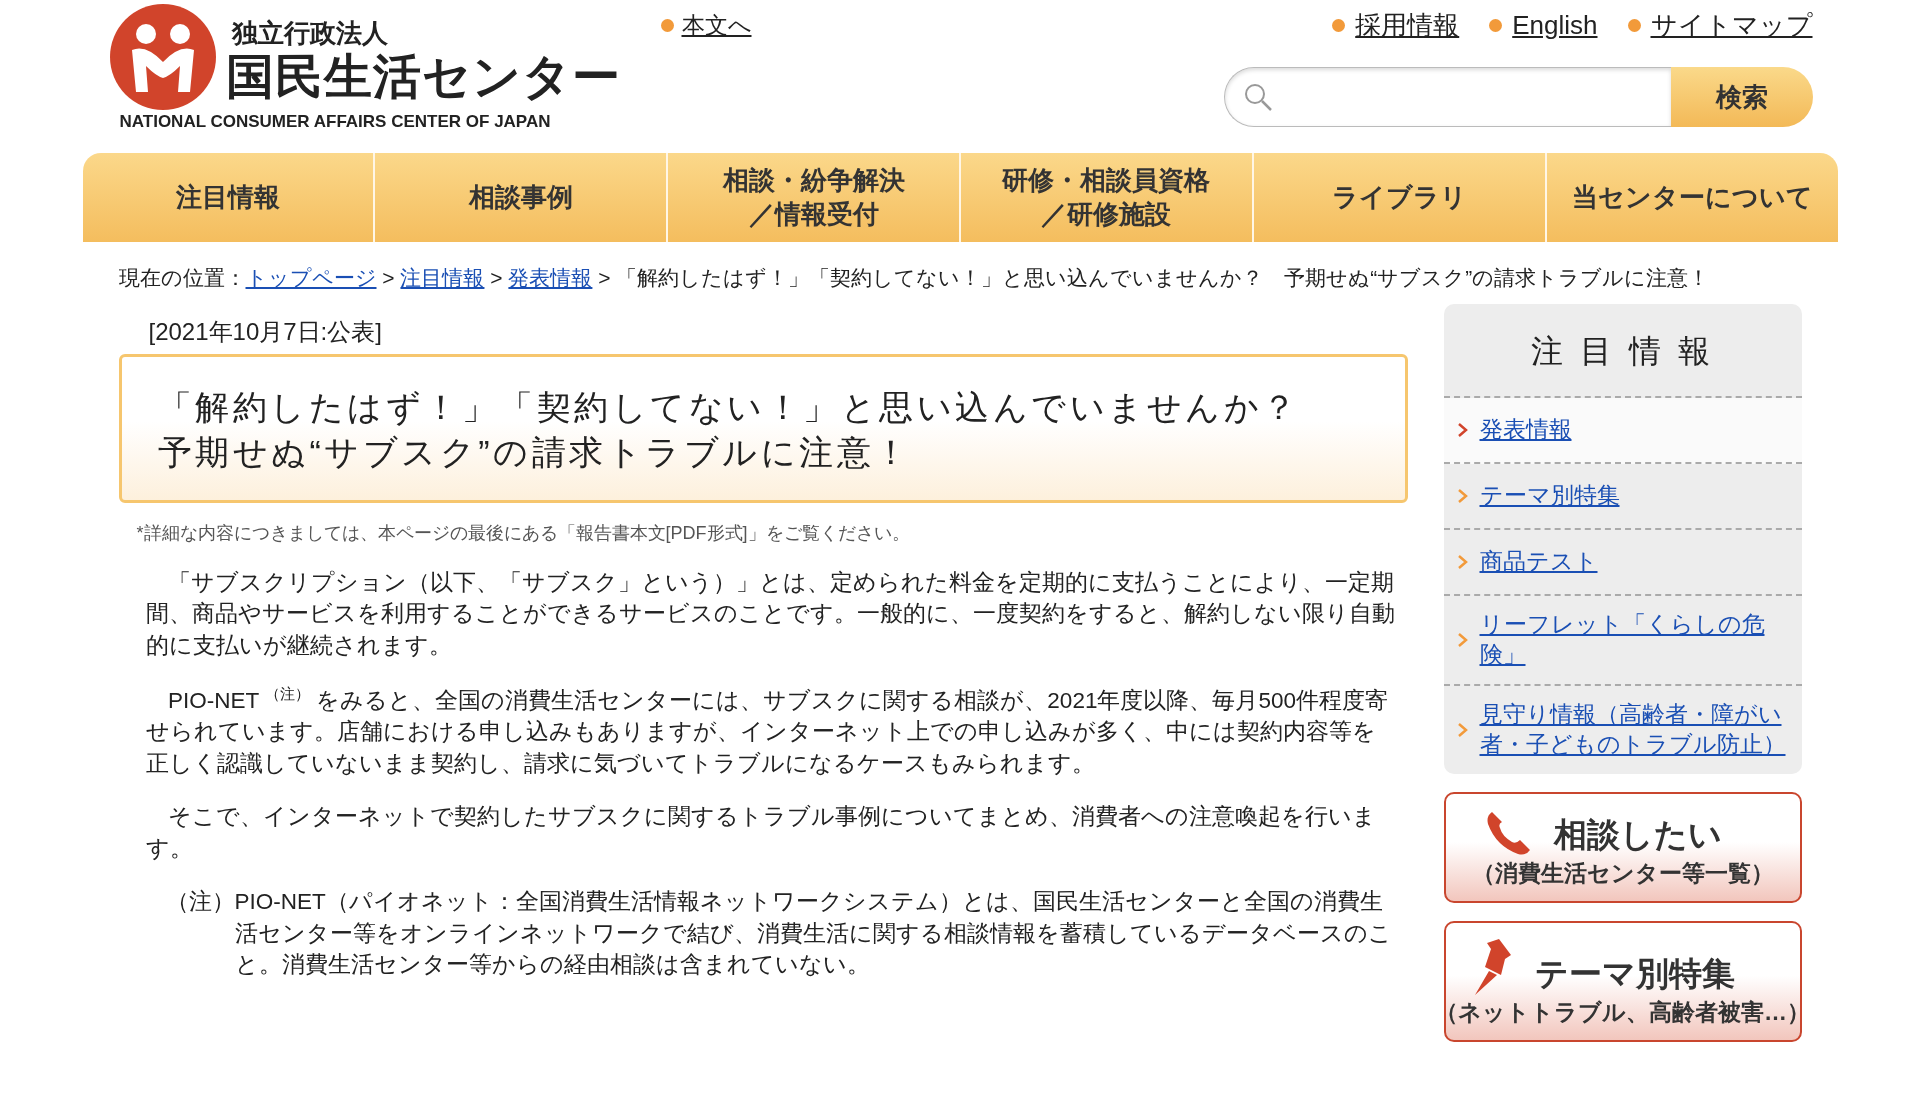 Image resolution: width=1920 pixels, height=1094 pixels. Describe the element at coordinates (335, 121) in the screenshot. I see `organization-english-name: NATIONAL CONSUMER AFFAIRS CENTER OF JAPAN` at that location.